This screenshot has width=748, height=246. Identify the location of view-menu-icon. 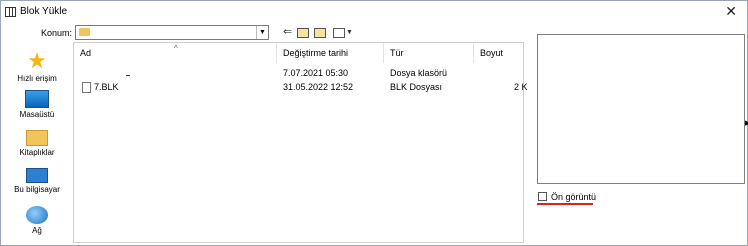
(339, 33).